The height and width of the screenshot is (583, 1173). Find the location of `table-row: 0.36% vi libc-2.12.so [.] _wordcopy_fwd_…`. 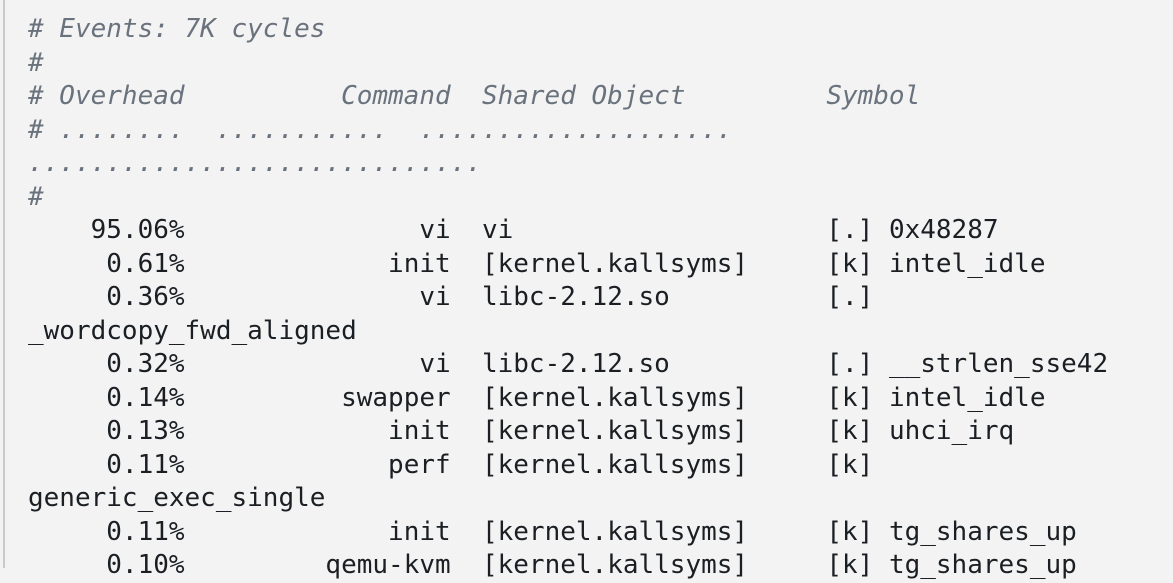

table-row: 0.36% vi libc-2.12.so [.] _wordcopy_fwd_… is located at coordinates (458, 314).